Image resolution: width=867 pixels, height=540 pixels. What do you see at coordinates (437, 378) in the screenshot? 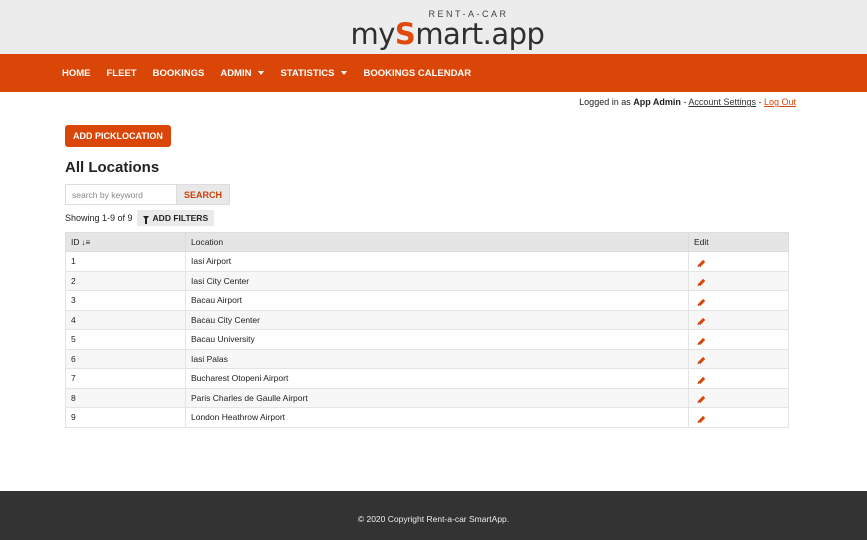
I see `cell-location: Bucharest Otopeni Airport` at bounding box center [437, 378].